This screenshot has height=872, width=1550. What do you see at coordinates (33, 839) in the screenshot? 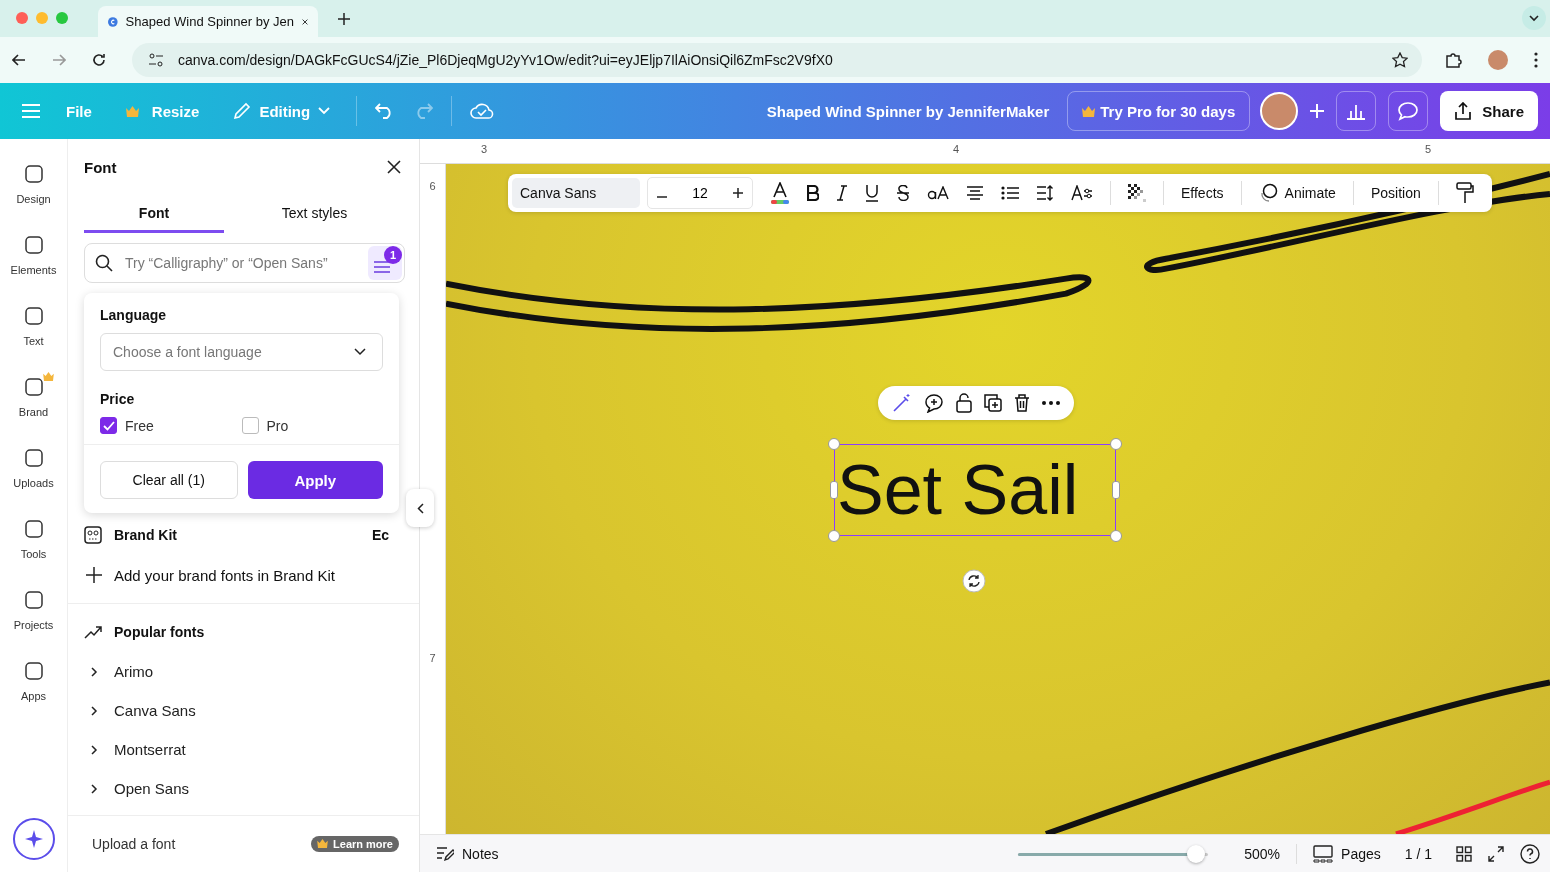
I see `magic-sparkle-button` at bounding box center [33, 839].